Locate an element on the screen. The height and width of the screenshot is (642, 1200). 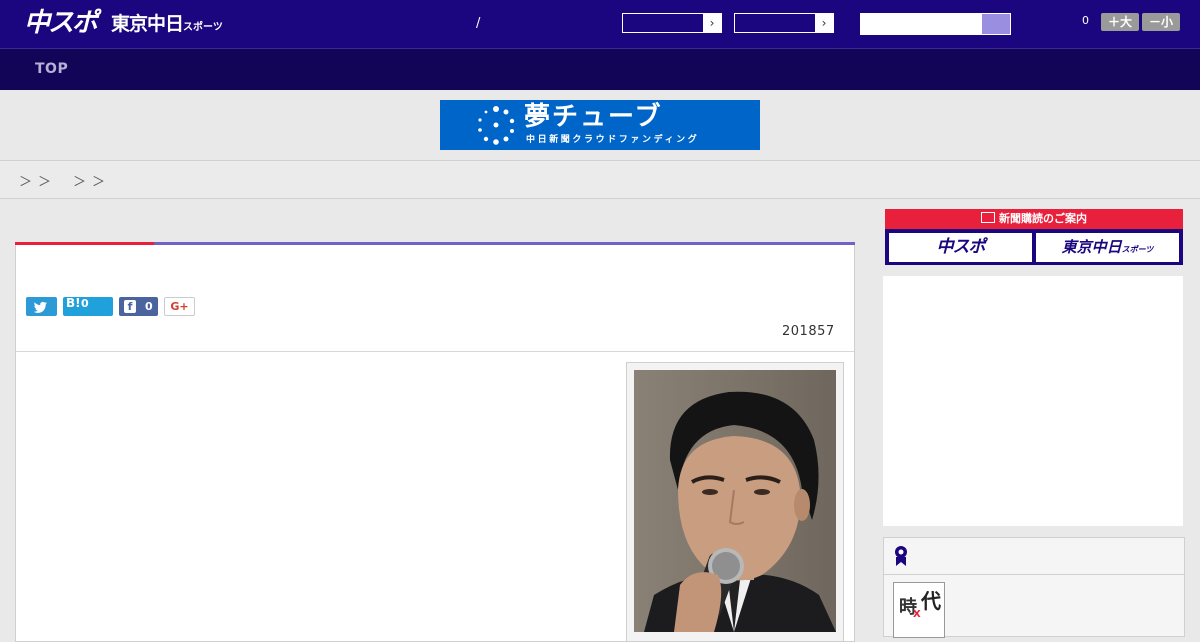
dots-ring-icon is located at coordinates (496, 125).